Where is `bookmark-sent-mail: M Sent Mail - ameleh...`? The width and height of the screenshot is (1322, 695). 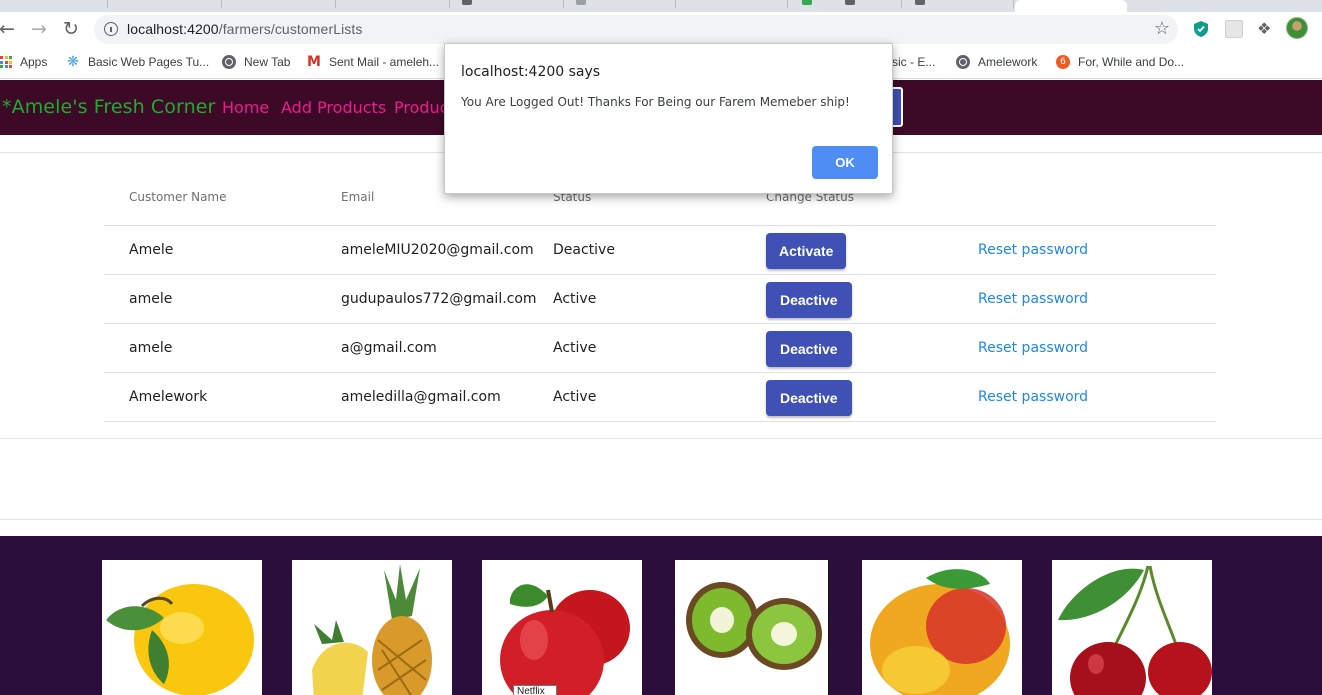
bookmark-sent-mail: M Sent Mail - ameleh... is located at coordinates (373, 62).